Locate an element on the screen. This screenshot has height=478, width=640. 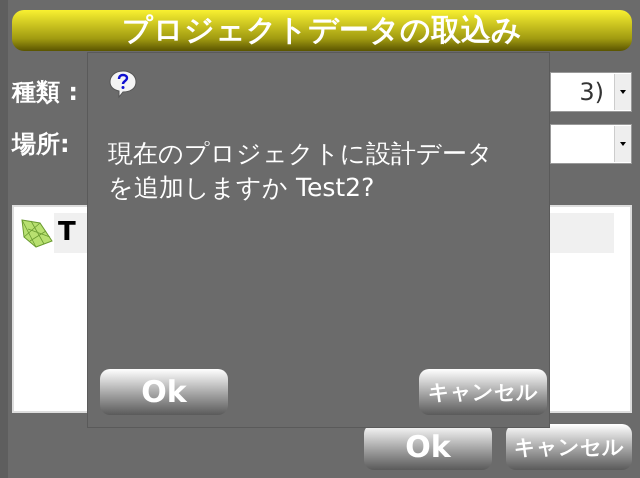
dropdown-field is located at coordinates (591, 144).